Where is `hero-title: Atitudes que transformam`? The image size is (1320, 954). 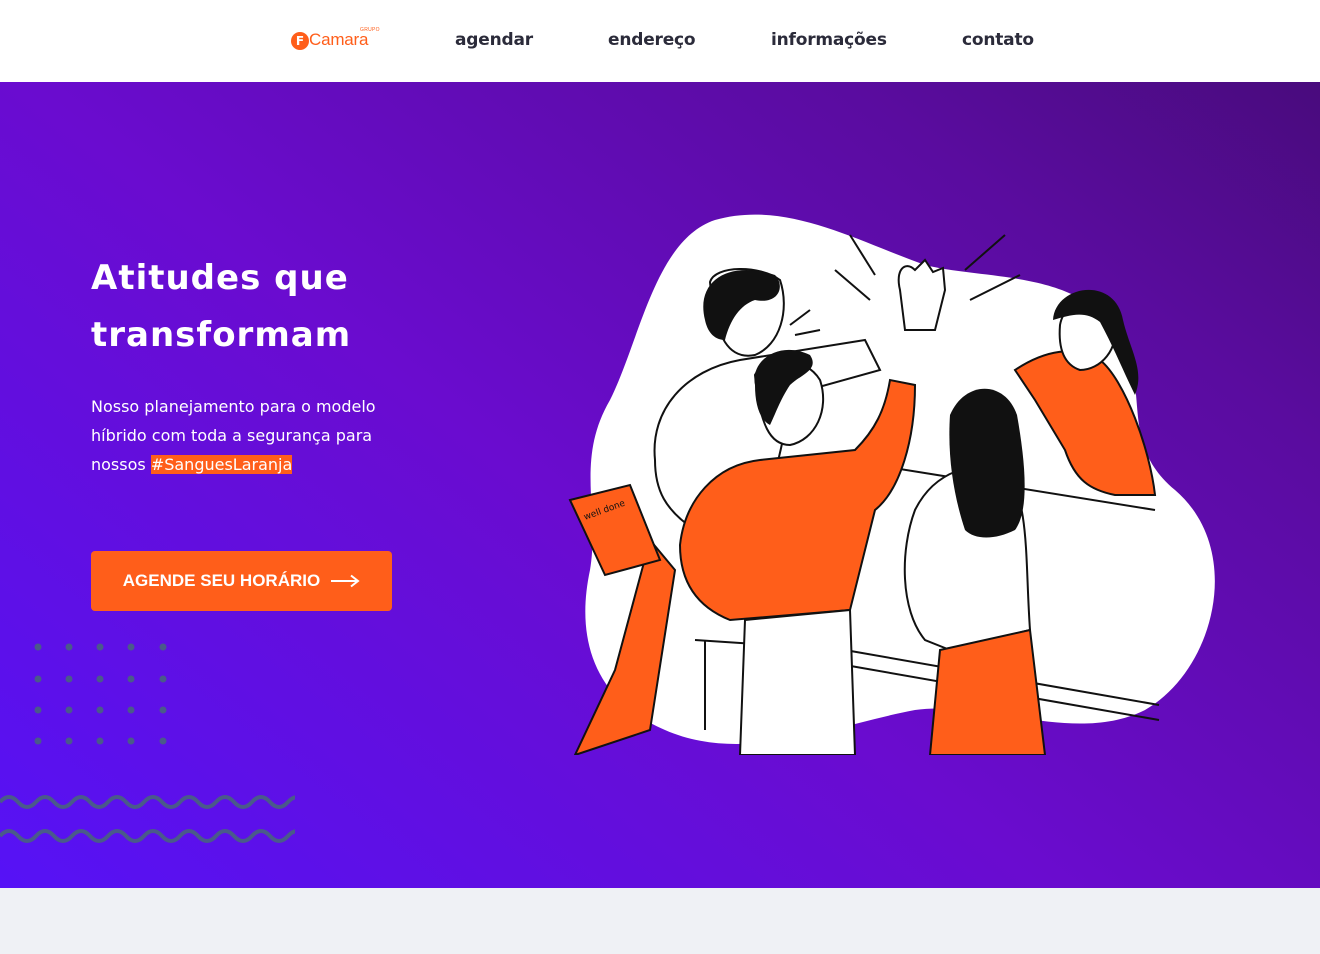 hero-title: Atitudes que transformam is located at coordinates (221, 306).